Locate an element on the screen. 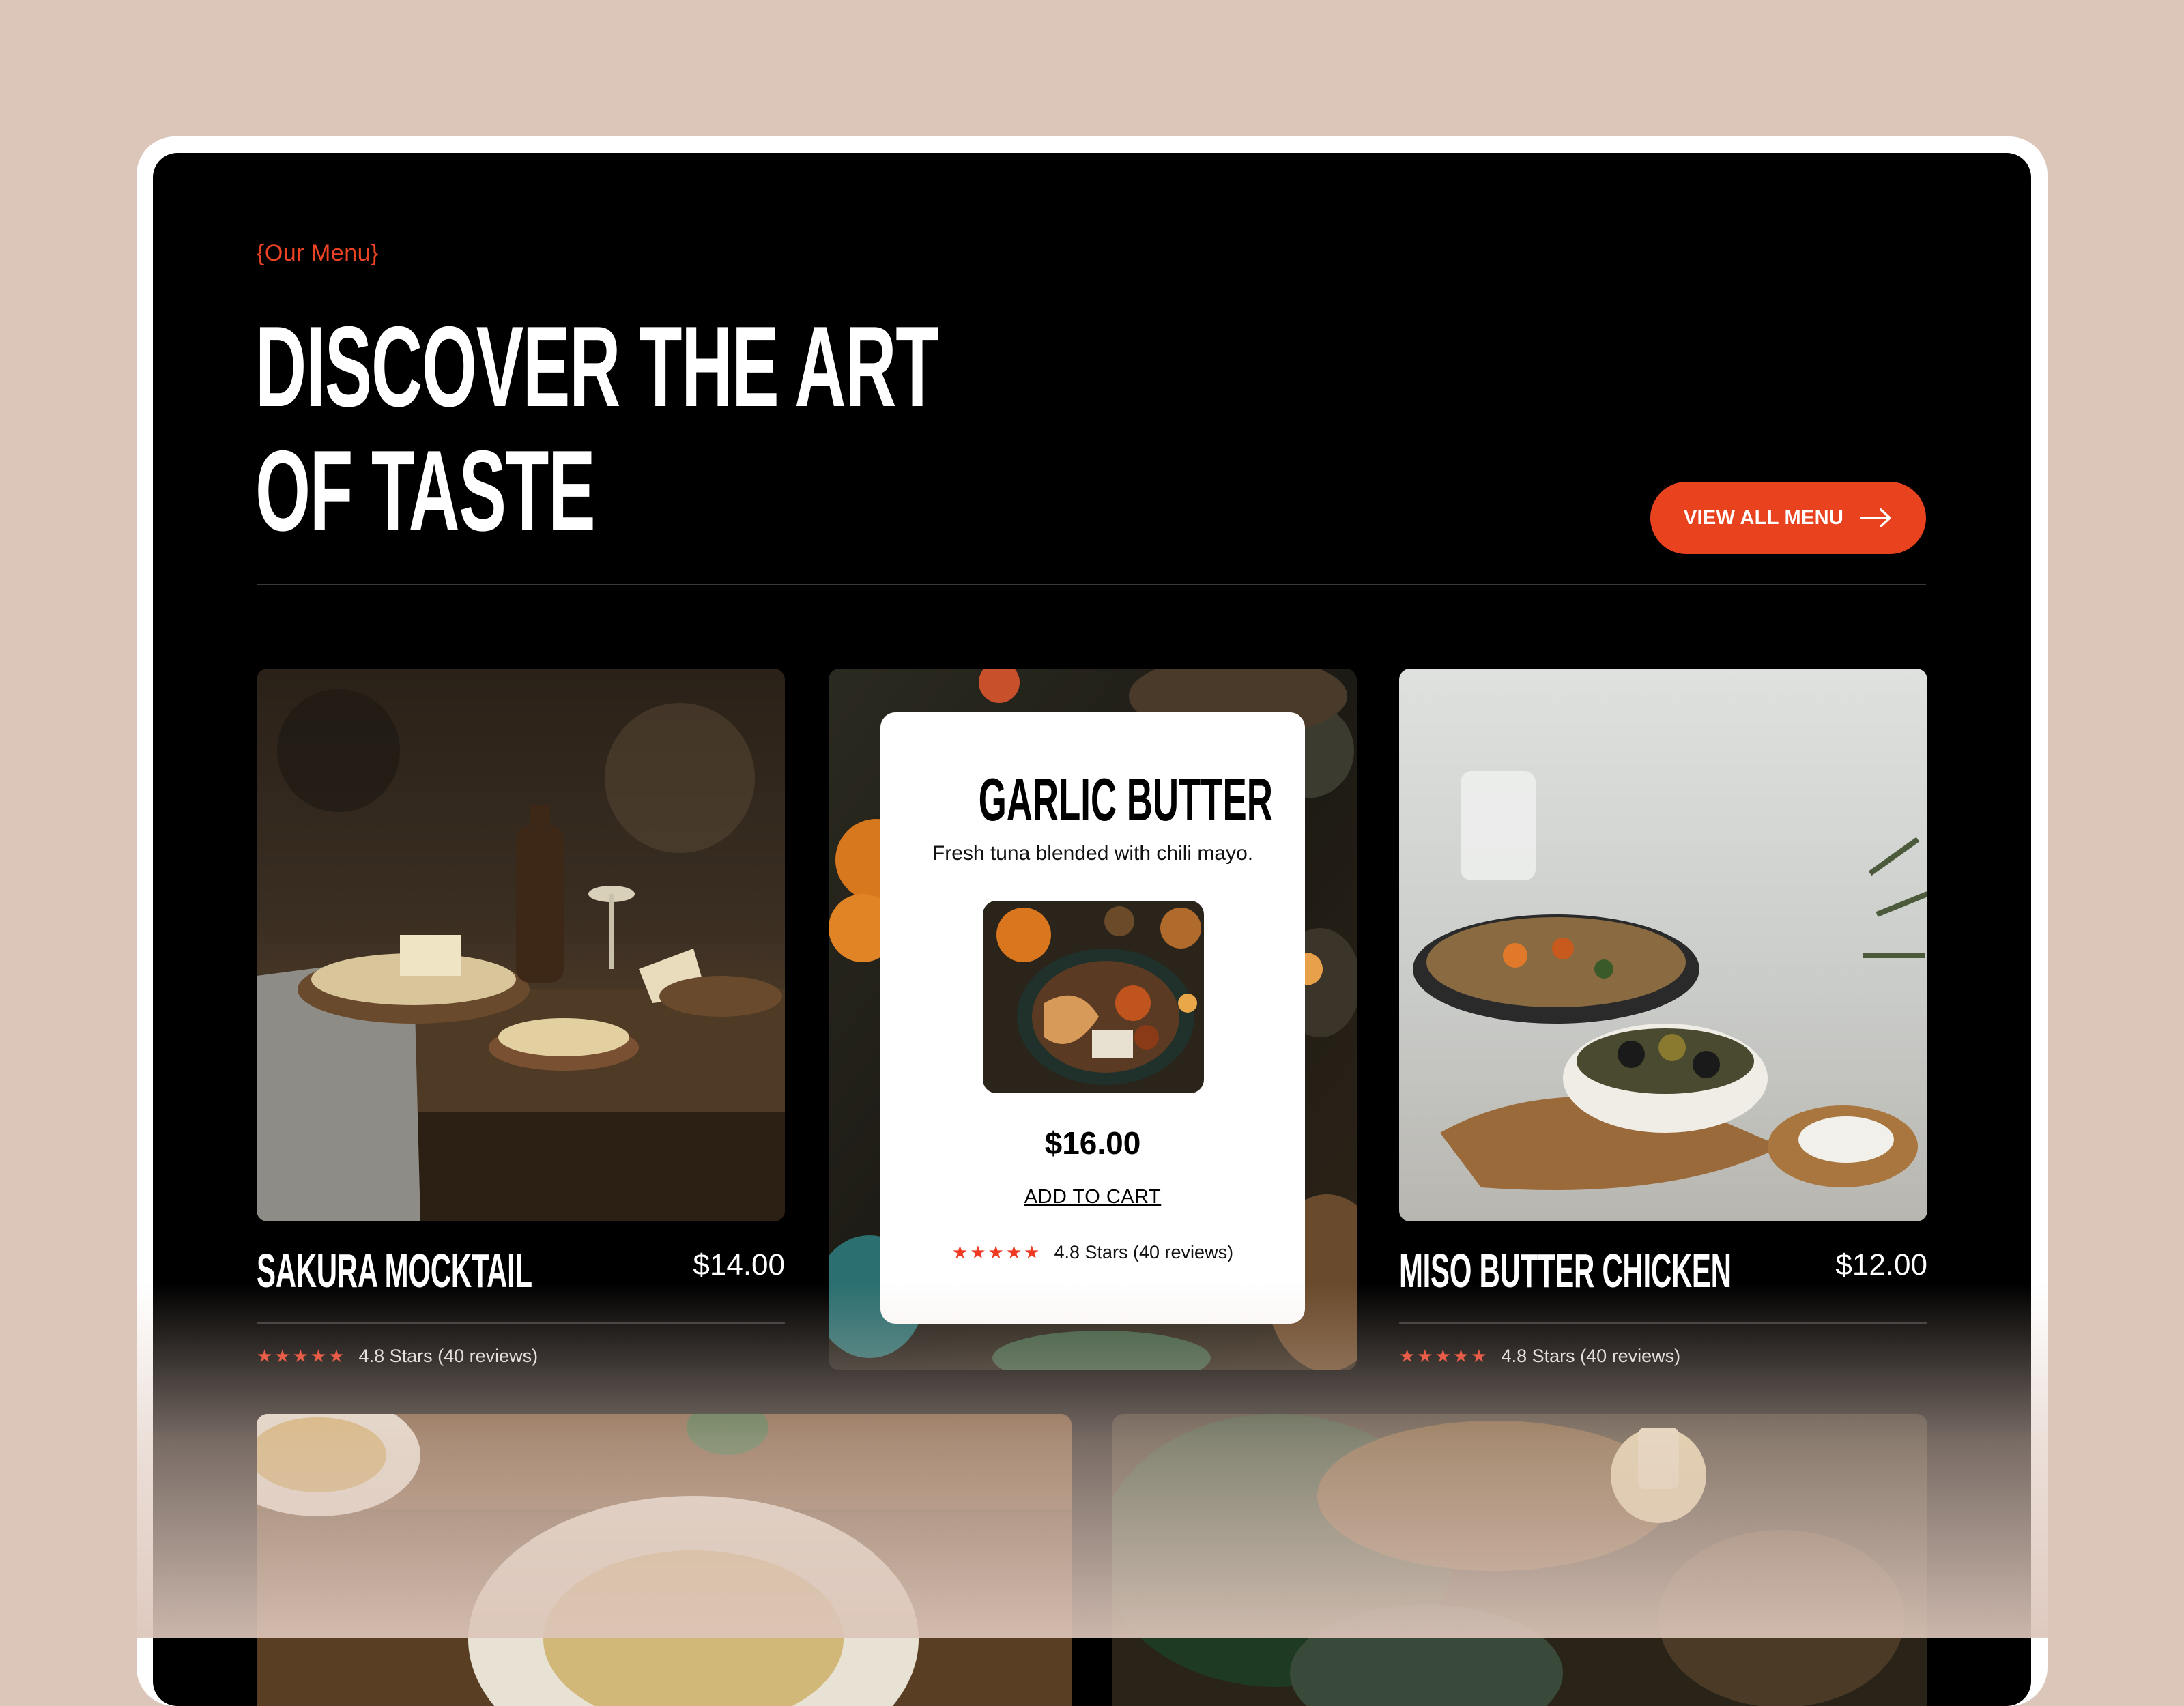 The width and height of the screenshot is (2184, 1706). card-image-platter is located at coordinates (1519, 1560).